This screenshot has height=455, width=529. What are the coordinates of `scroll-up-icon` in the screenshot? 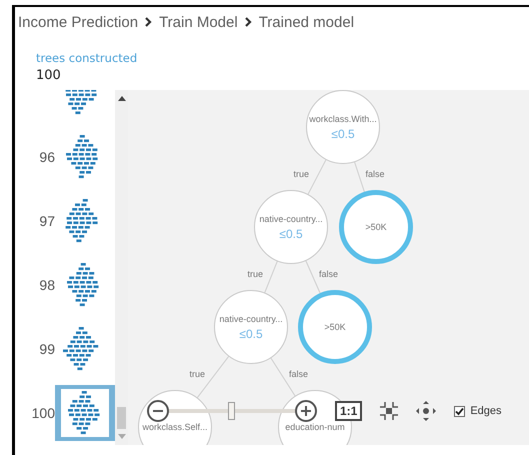 It's located at (122, 98).